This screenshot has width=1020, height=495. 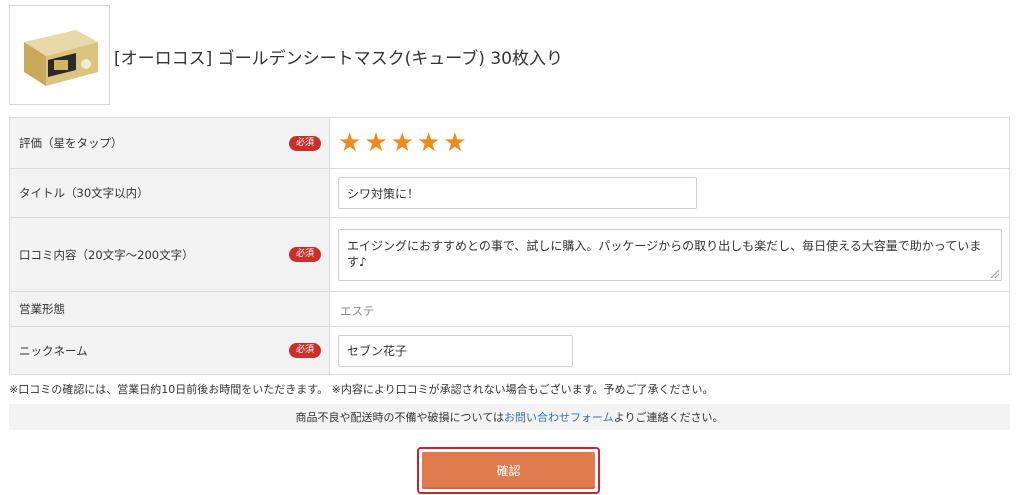 I want to click on product-package-image, so click(x=60, y=58).